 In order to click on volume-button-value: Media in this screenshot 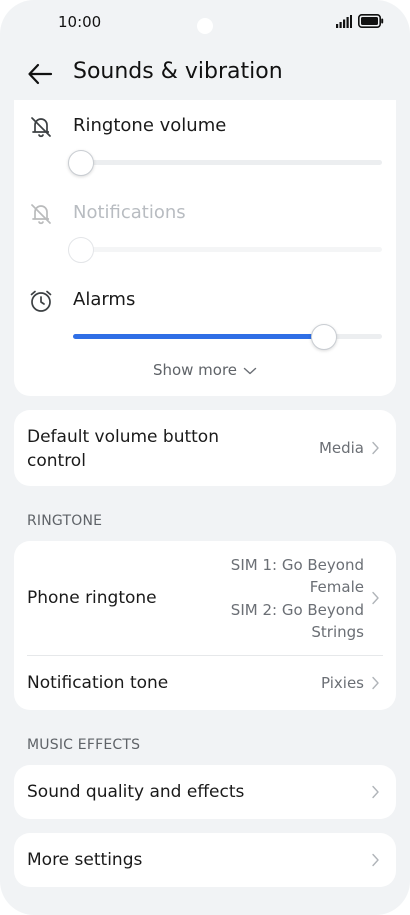, I will do `click(341, 448)`.